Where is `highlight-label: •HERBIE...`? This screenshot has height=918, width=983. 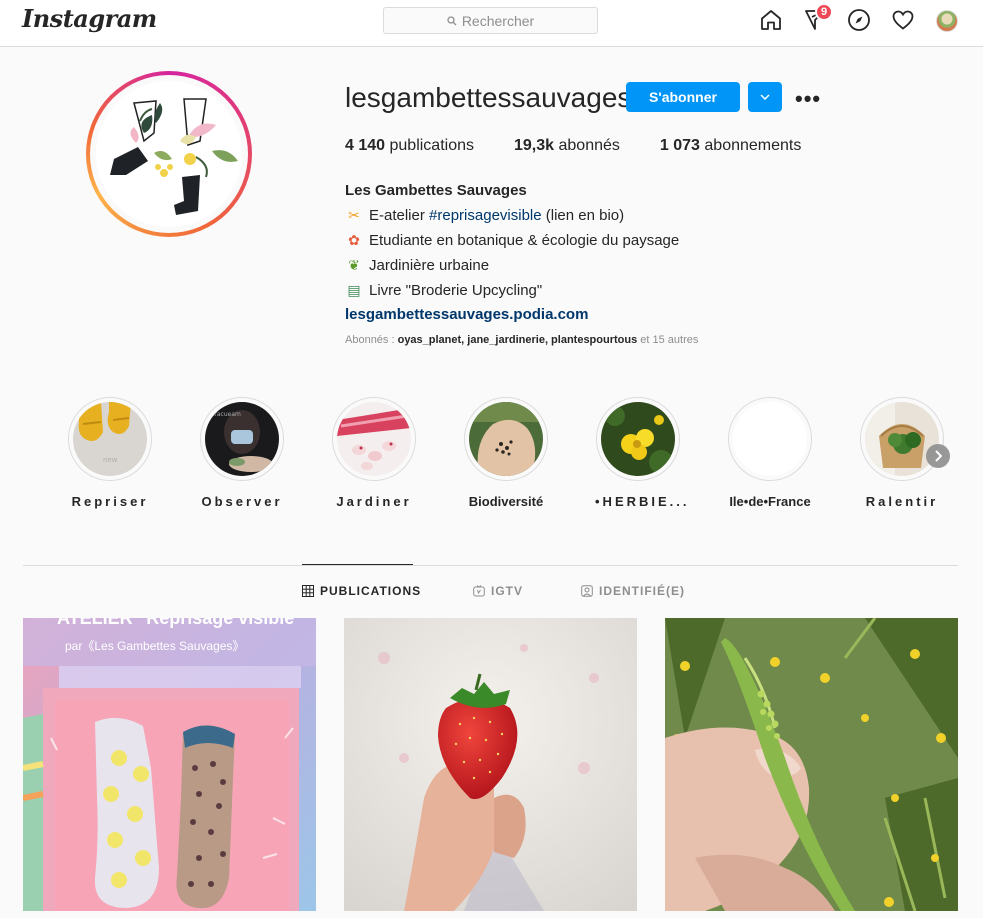
highlight-label: •HERBIE... is located at coordinates (642, 501).